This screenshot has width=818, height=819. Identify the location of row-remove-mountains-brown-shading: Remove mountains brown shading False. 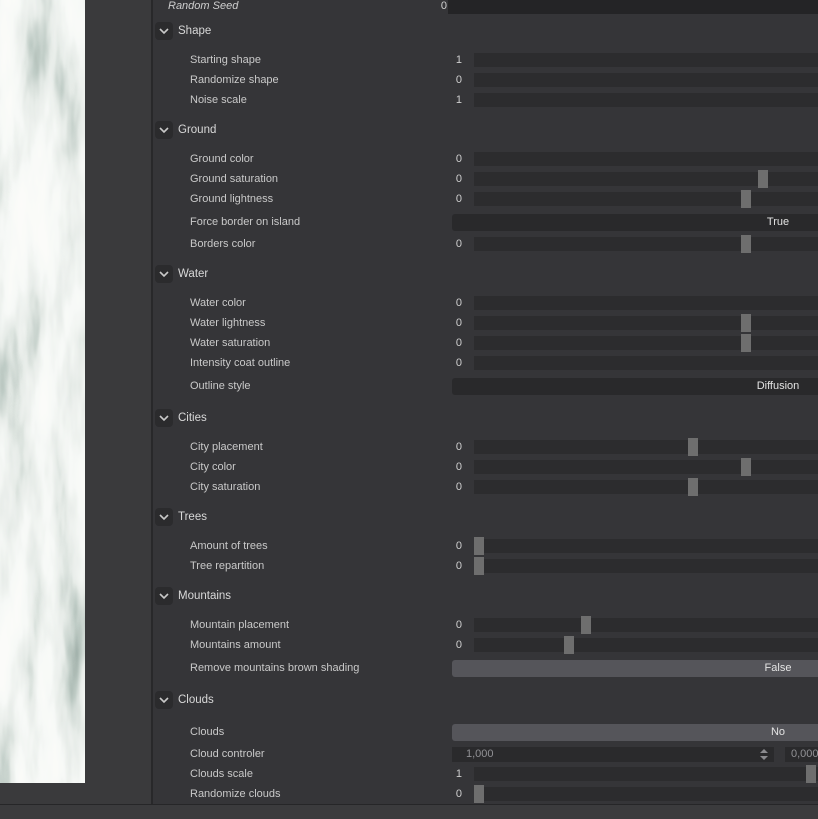
(485, 670).